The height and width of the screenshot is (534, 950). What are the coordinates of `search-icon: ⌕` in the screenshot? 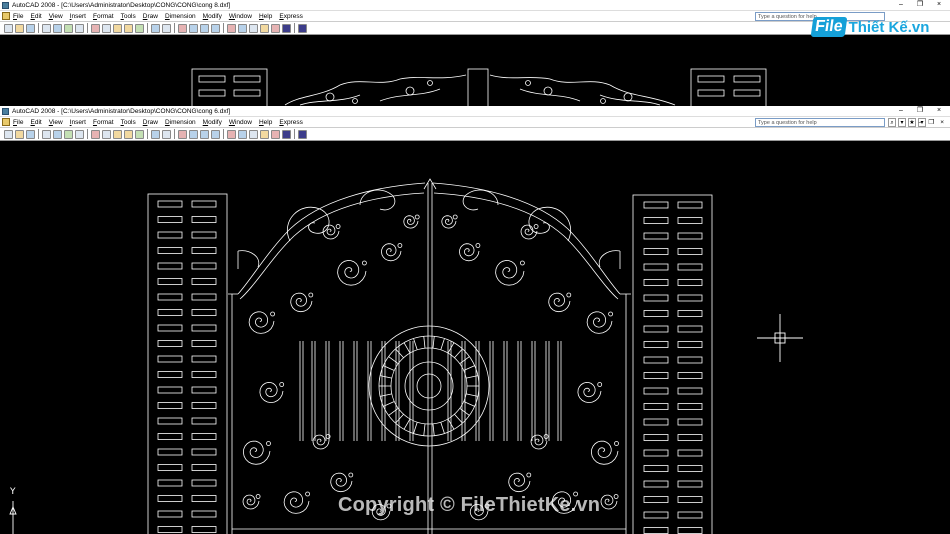 It's located at (892, 122).